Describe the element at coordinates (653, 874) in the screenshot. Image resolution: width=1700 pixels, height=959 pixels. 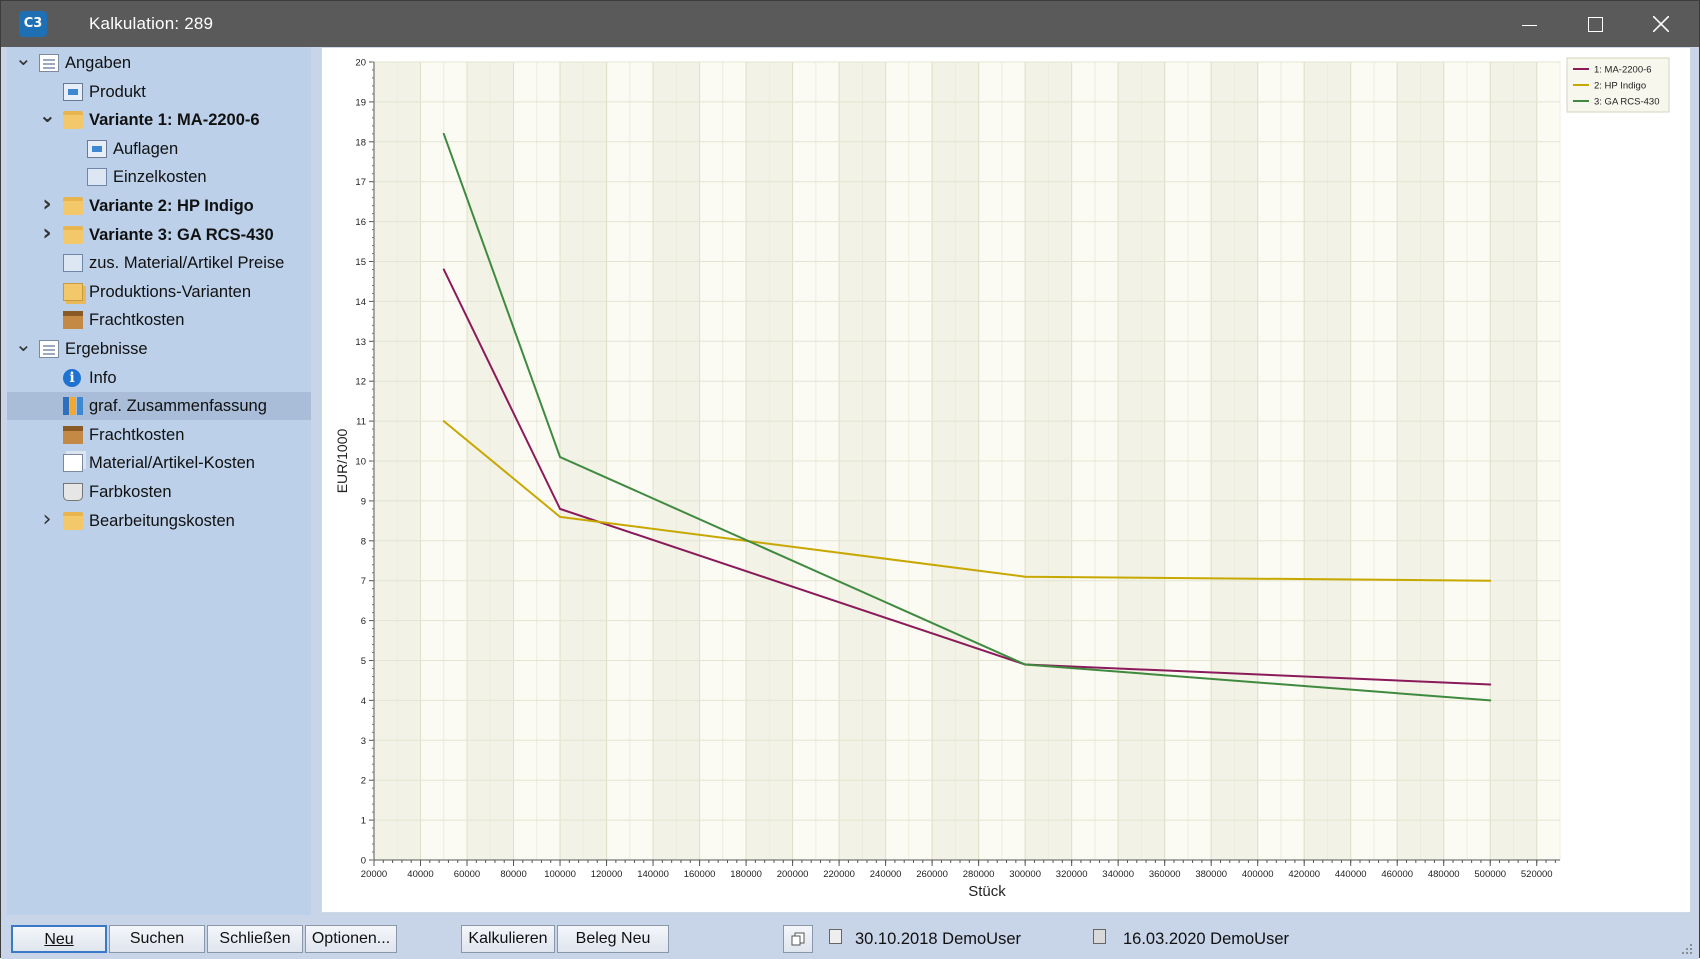
I see `x-tick-label: 140000` at that location.